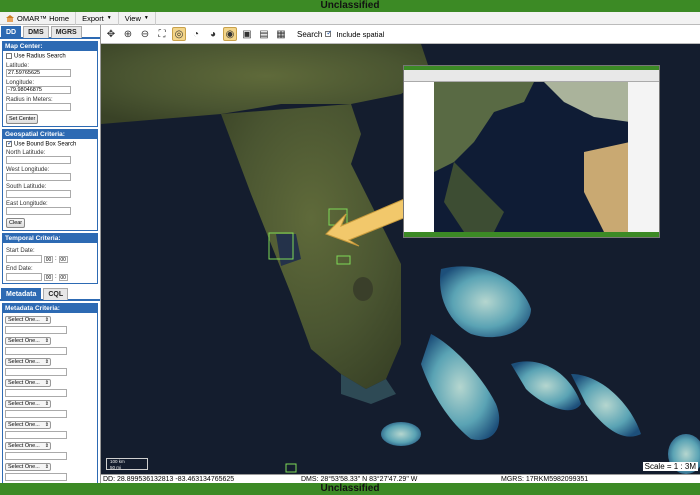 The width and height of the screenshot is (700, 495). Describe the element at coordinates (9, 143) in the screenshot. I see `bbox-search-checkbox` at that location.